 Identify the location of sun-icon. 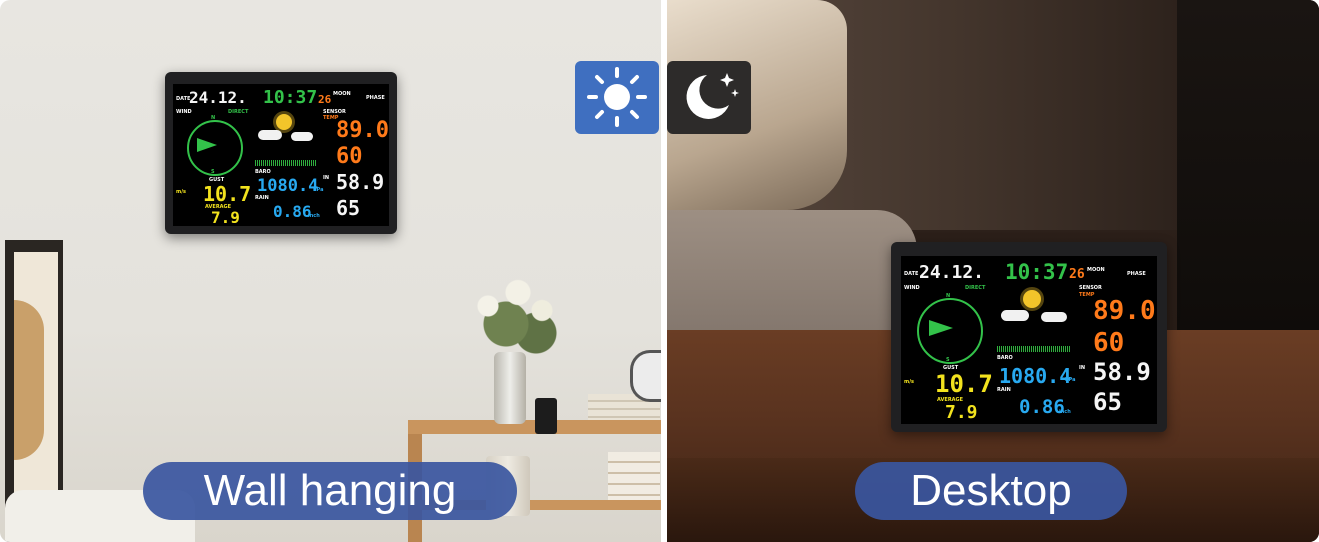
(617, 97).